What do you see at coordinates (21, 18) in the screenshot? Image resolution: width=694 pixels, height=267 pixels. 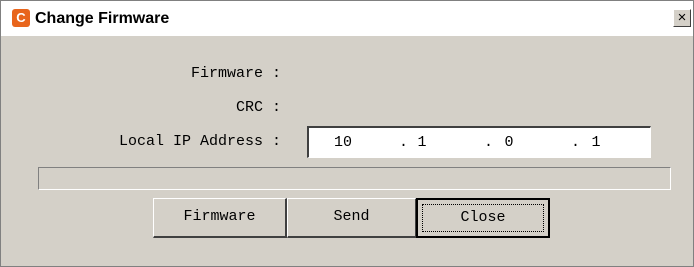 I see `app-icon: C` at bounding box center [21, 18].